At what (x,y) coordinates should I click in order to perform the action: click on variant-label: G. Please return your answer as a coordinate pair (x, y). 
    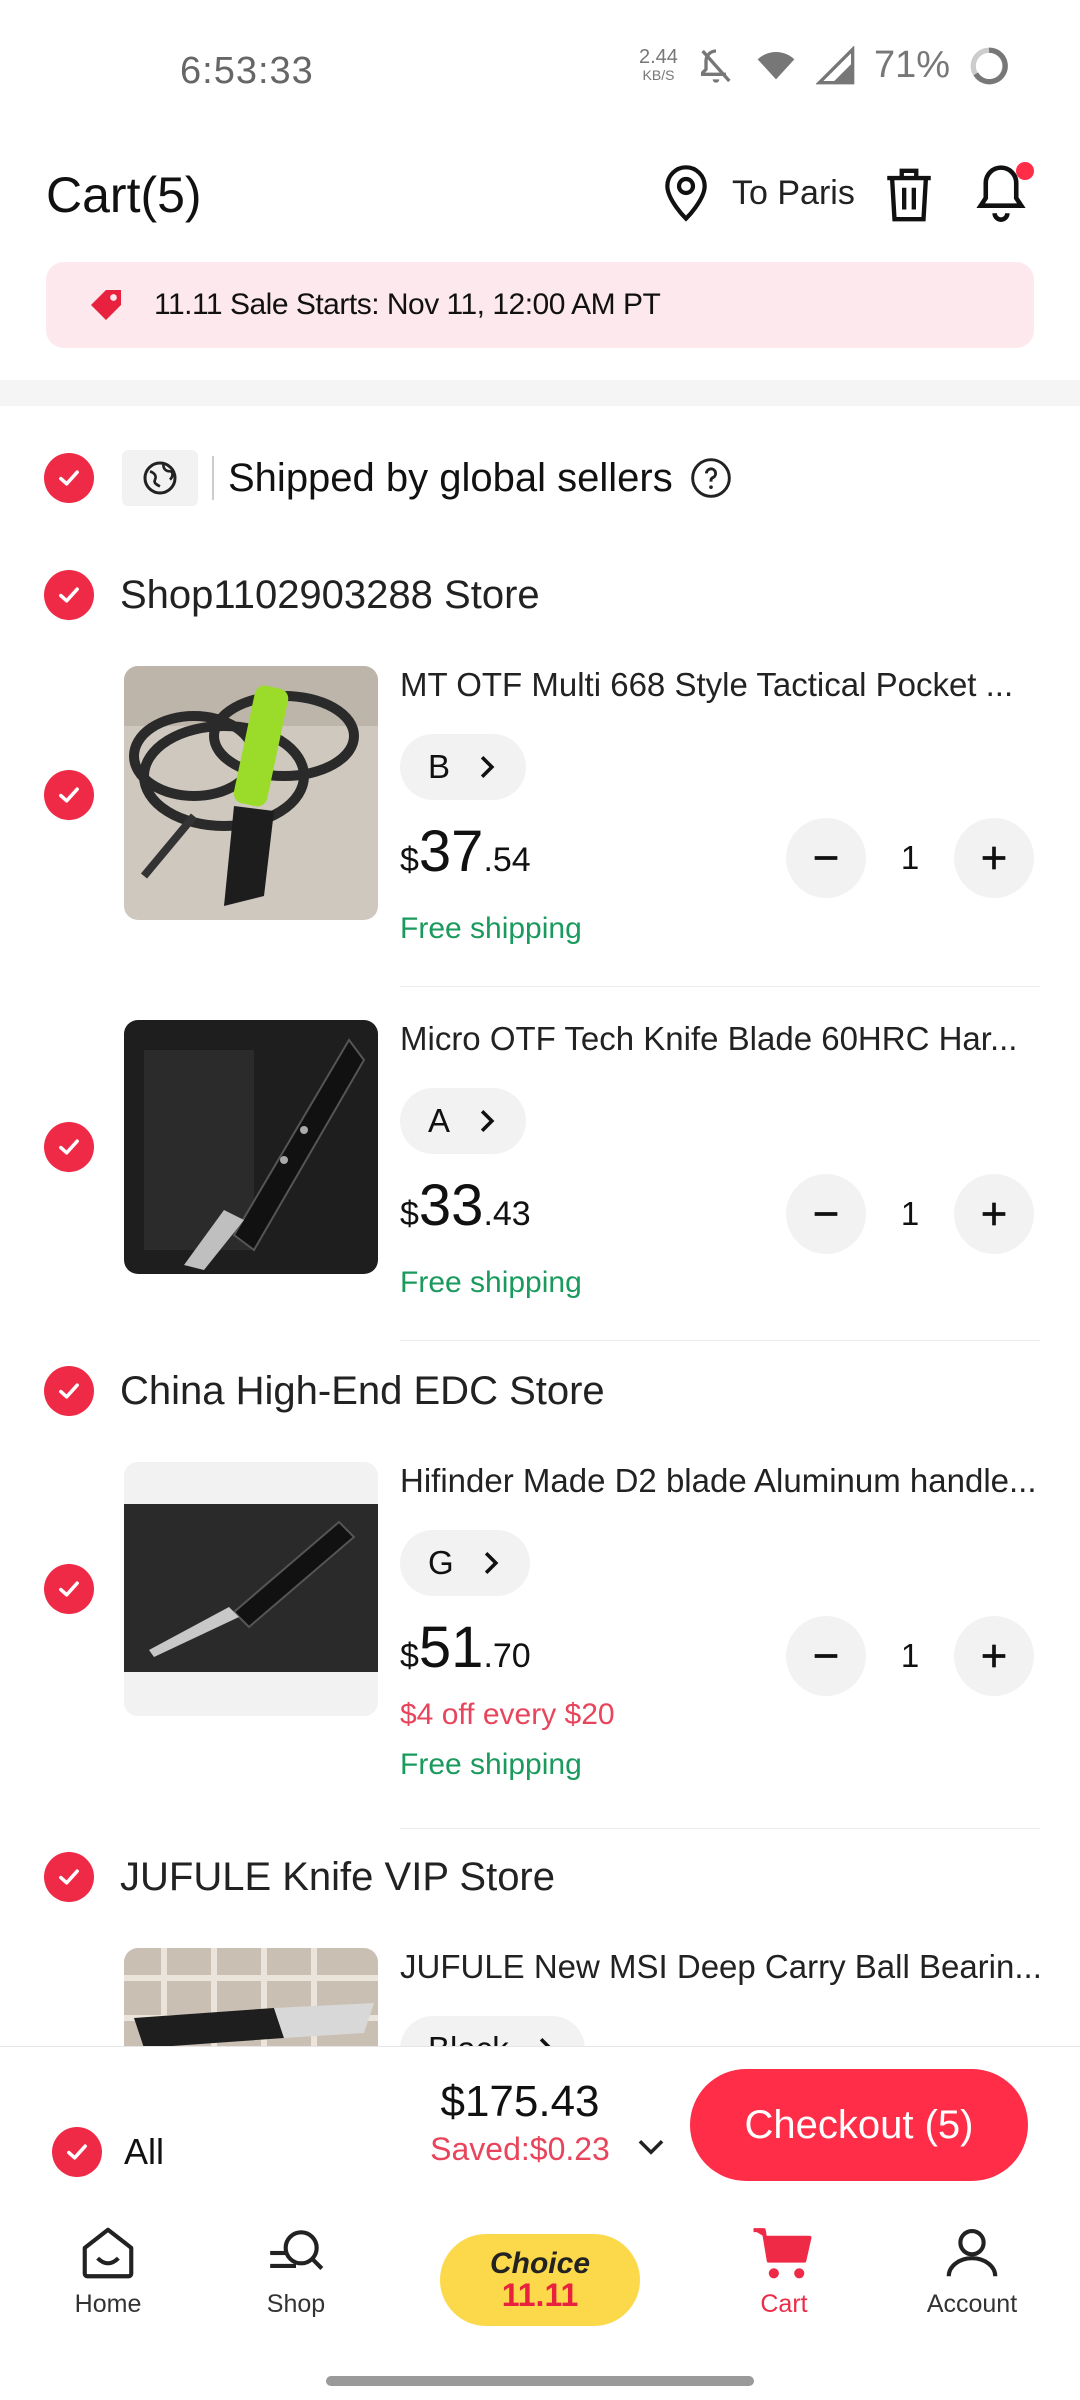
    Looking at the image, I should click on (441, 1562).